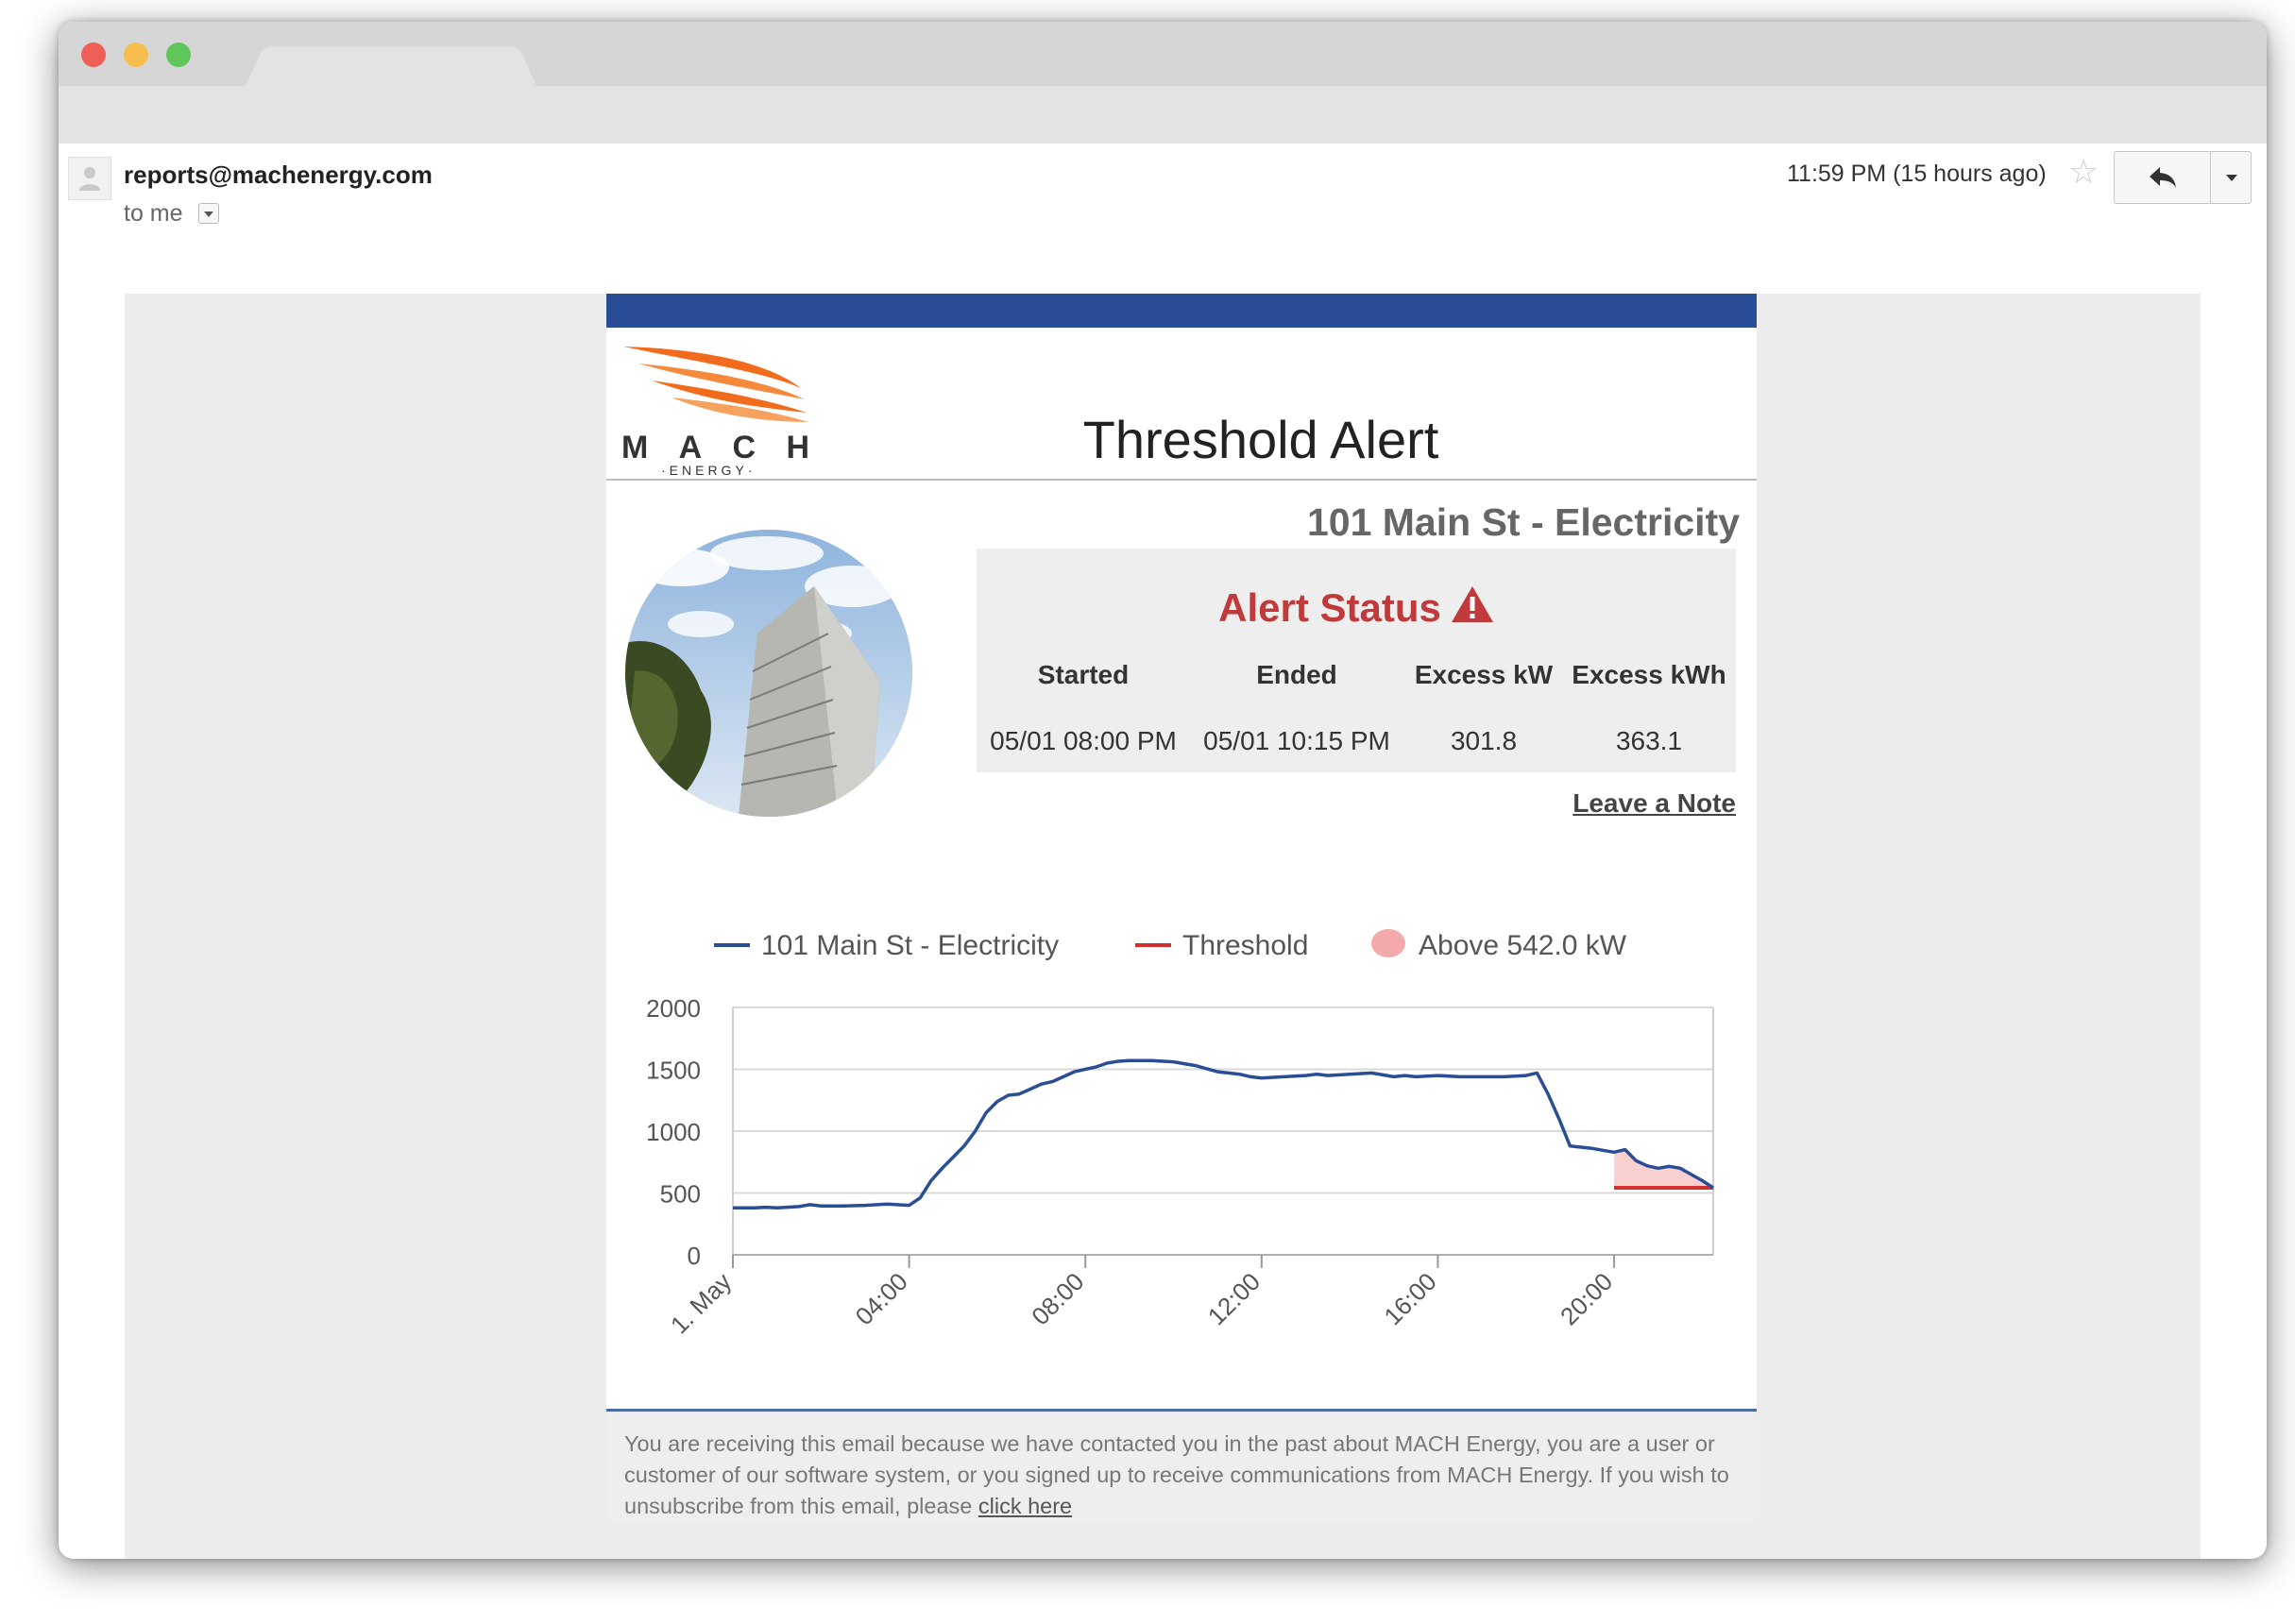  Describe the element at coordinates (718, 412) in the screenshot. I see `mach-energy-logo: MACH ·ENERGY·` at that location.